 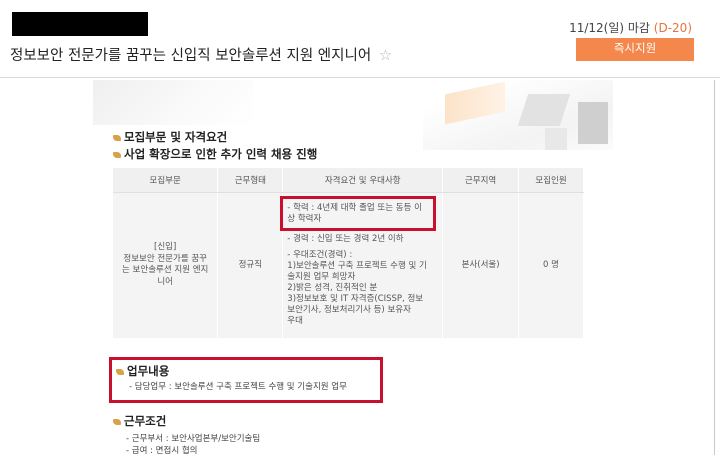 I want to click on table-header-row: 모집부문 근무형태 자격요건 및 우대사항 근무지역 모집인원, so click(x=348, y=180).